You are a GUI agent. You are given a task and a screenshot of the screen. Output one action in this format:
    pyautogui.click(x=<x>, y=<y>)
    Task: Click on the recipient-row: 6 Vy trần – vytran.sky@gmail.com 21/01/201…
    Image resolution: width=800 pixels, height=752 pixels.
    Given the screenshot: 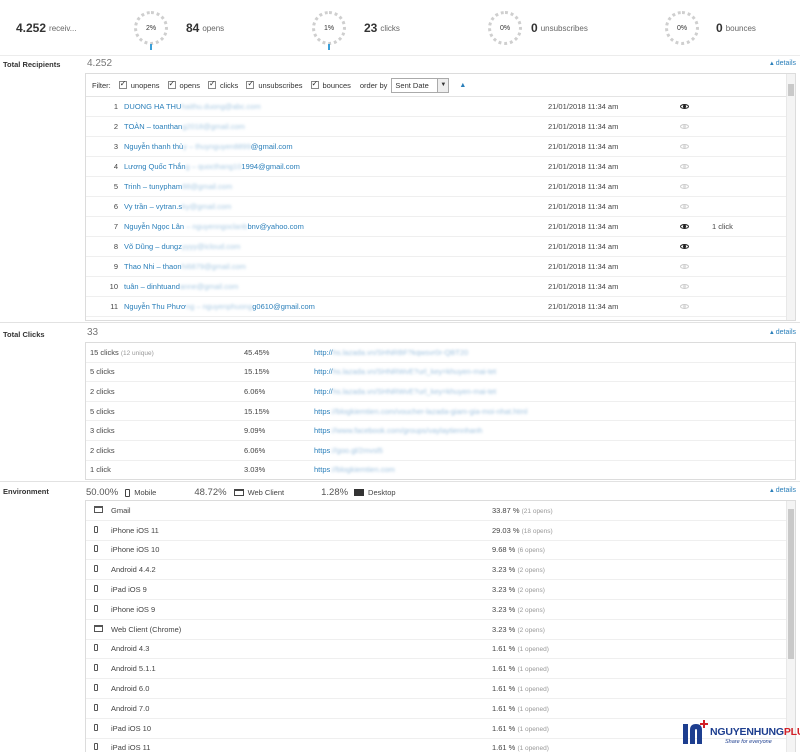 What is the action you would take?
    pyautogui.click(x=440, y=207)
    